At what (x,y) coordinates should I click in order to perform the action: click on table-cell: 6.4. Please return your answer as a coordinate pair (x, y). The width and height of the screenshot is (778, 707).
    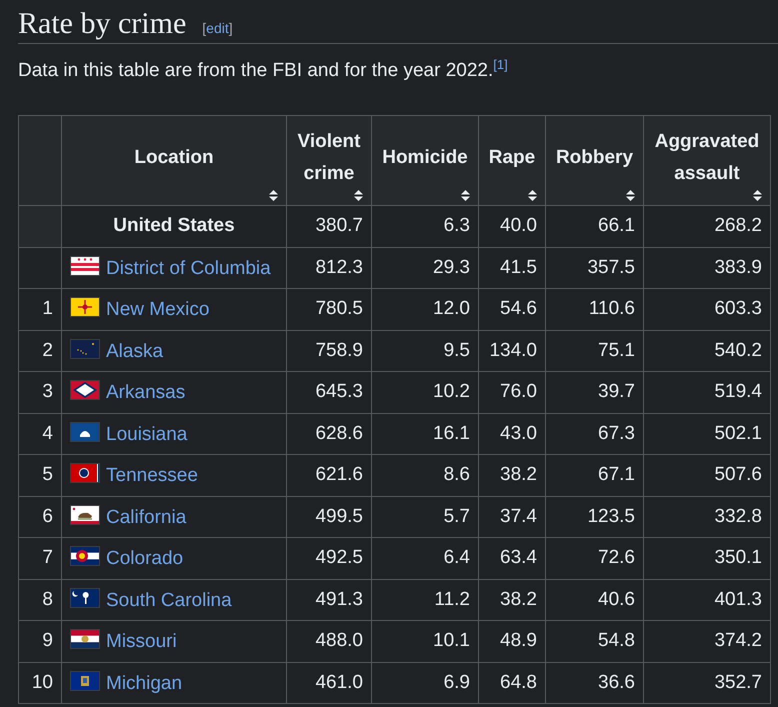
    Looking at the image, I should click on (425, 558).